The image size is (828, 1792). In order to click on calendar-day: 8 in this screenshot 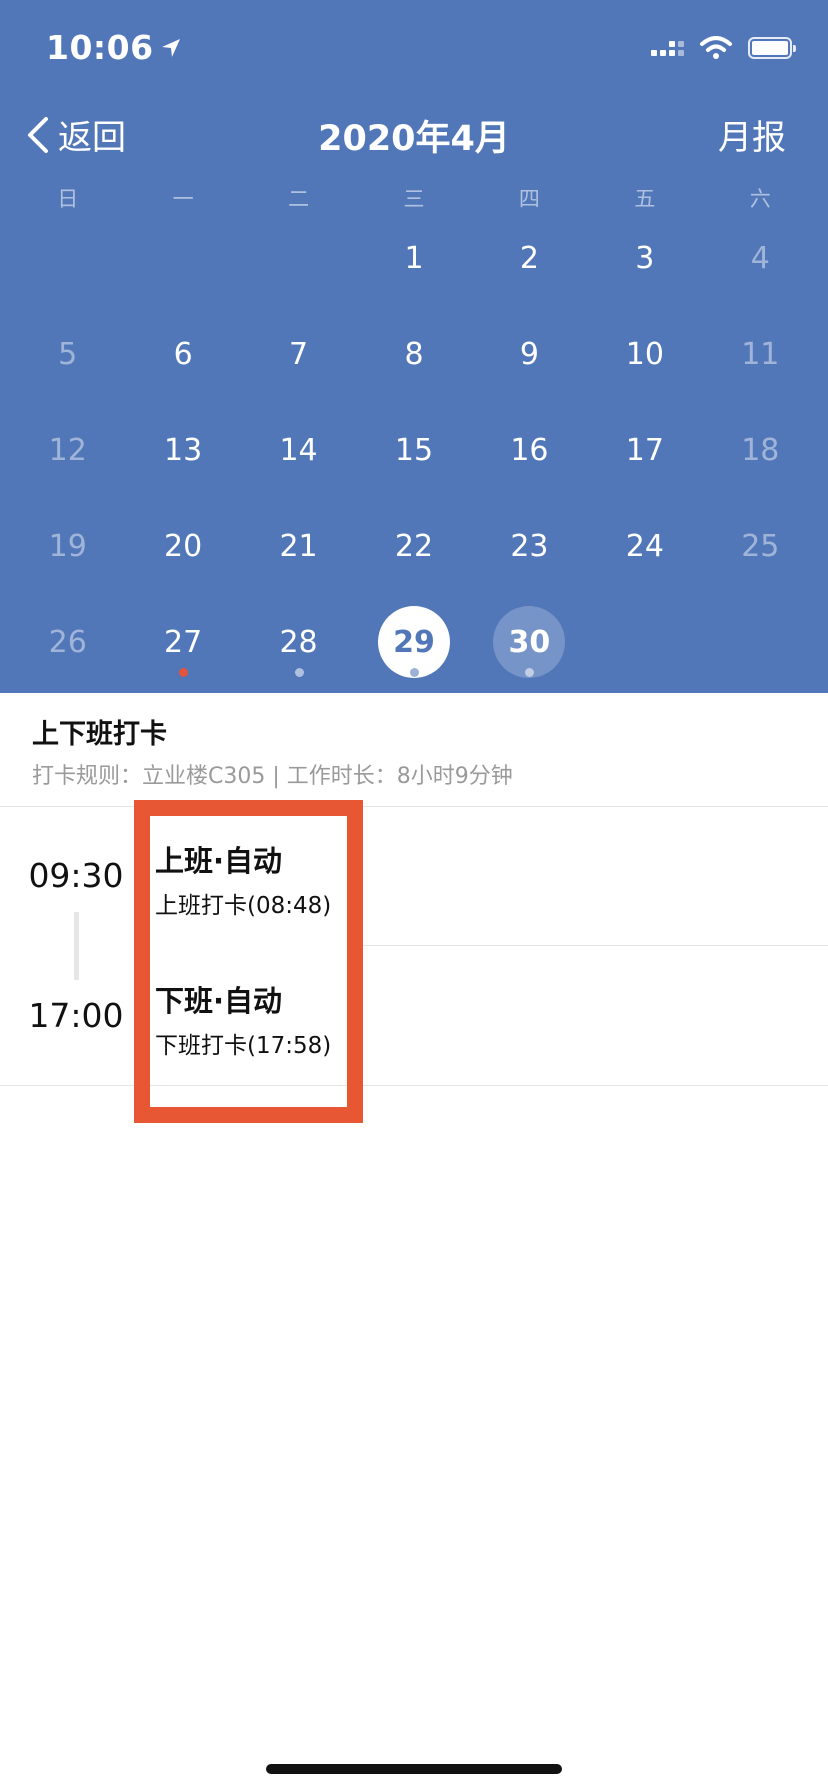, I will do `click(413, 354)`.